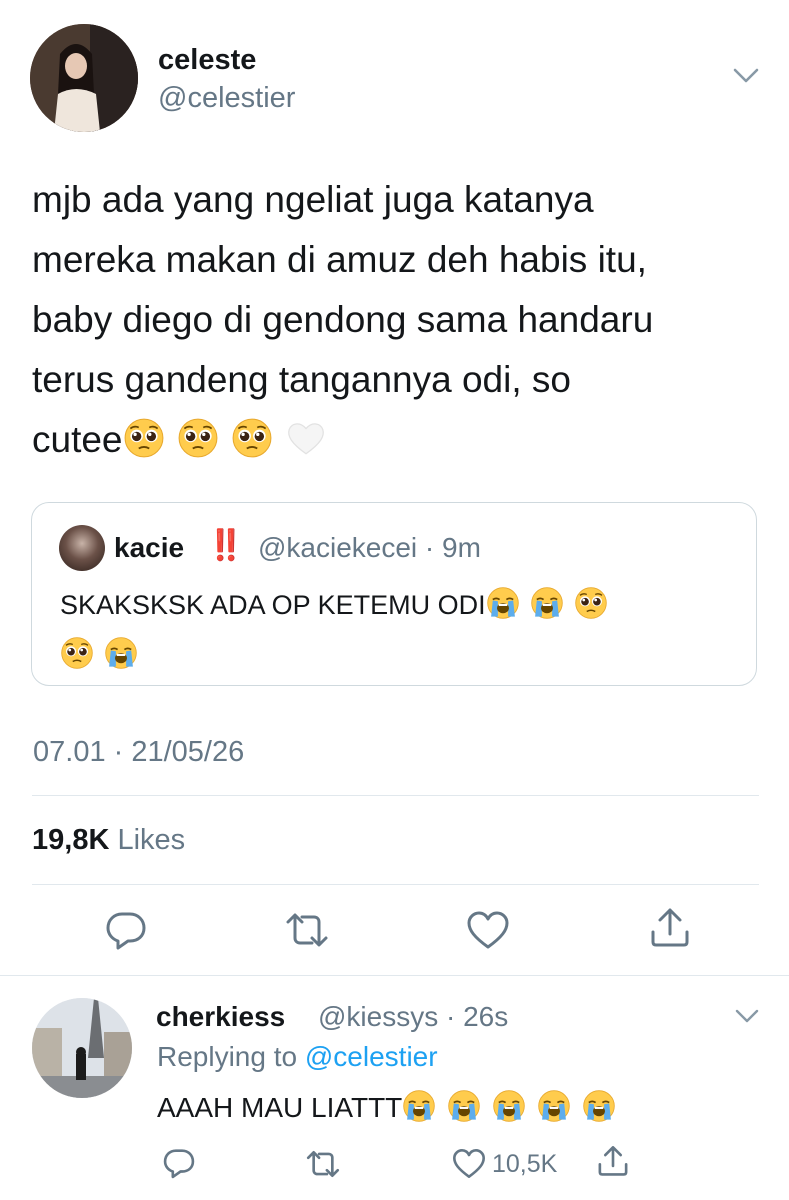  What do you see at coordinates (313, 199) in the screenshot?
I see `tweet-text-line: mjb ada yang ngeliat juga katanya` at bounding box center [313, 199].